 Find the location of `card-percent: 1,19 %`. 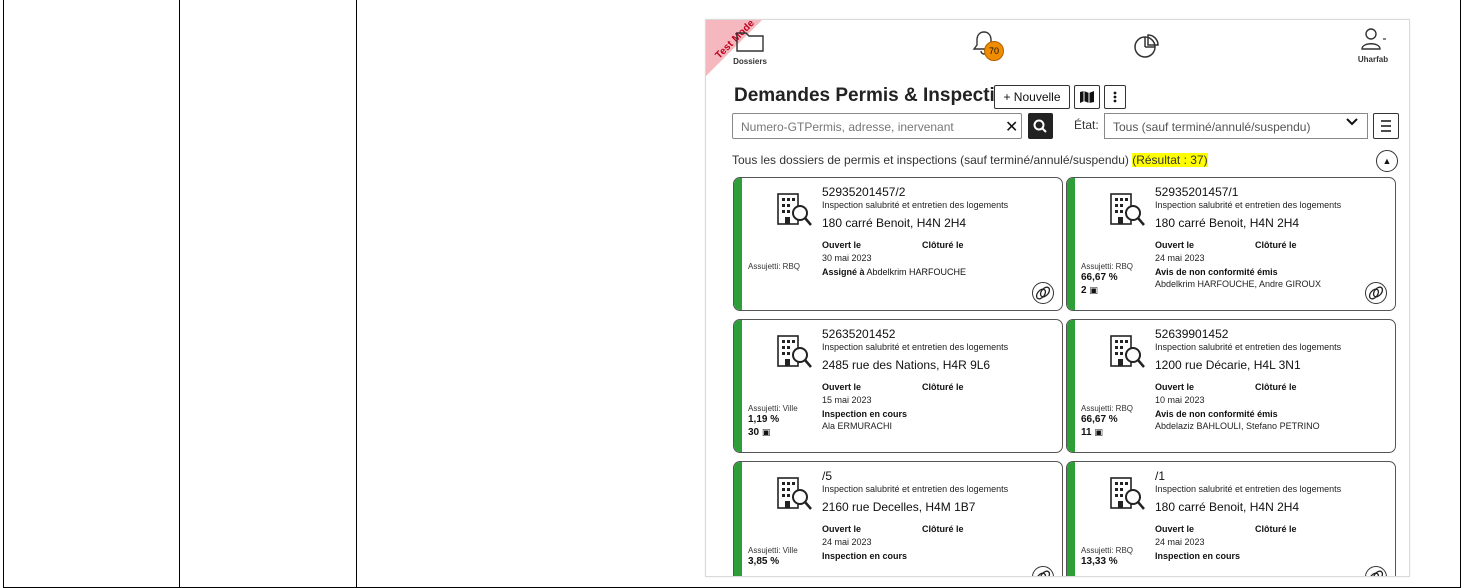

card-percent: 1,19 % is located at coordinates (764, 419).